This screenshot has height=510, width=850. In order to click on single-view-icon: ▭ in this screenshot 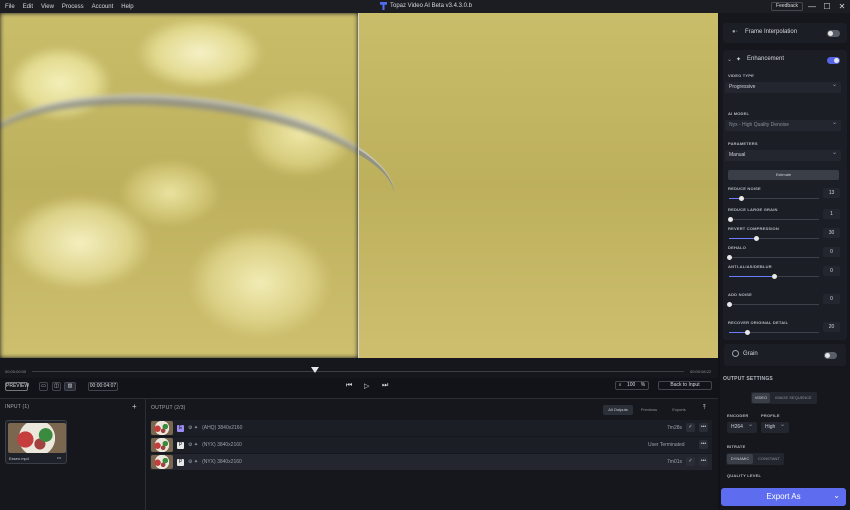, I will do `click(43, 386)`.